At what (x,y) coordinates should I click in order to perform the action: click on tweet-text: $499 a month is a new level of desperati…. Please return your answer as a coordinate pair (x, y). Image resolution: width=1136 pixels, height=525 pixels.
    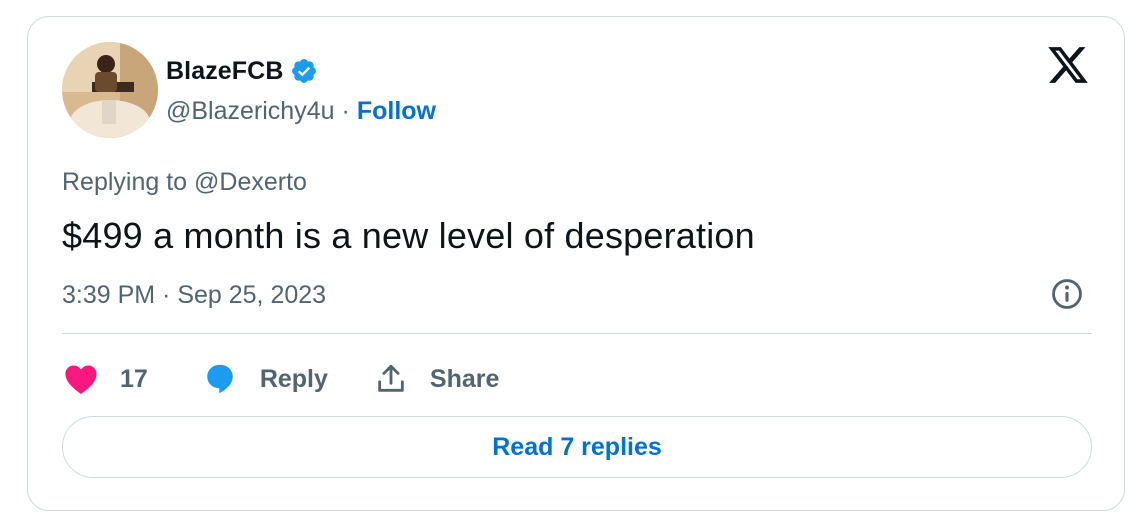
    Looking at the image, I should click on (408, 235).